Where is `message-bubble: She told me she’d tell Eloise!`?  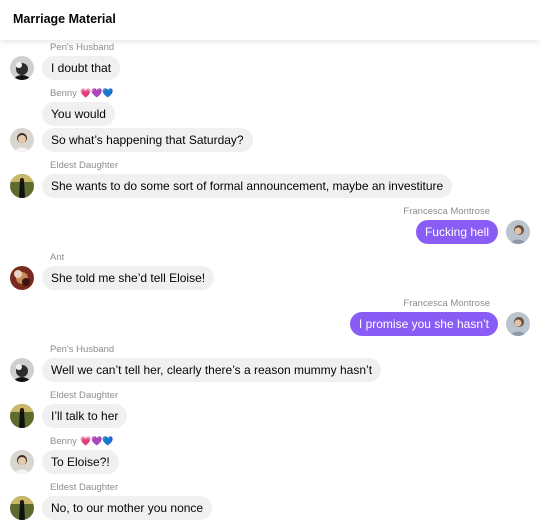 message-bubble: She told me she’d tell Eloise! is located at coordinates (128, 278).